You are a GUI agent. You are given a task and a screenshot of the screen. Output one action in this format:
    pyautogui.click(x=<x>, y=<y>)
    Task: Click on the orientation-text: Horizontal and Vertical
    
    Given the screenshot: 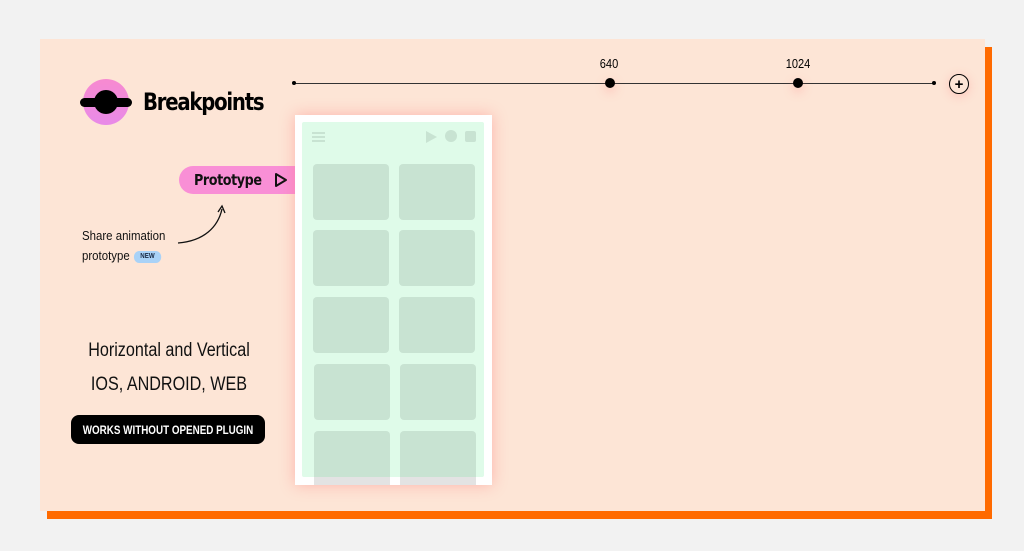 What is the action you would take?
    pyautogui.click(x=169, y=350)
    